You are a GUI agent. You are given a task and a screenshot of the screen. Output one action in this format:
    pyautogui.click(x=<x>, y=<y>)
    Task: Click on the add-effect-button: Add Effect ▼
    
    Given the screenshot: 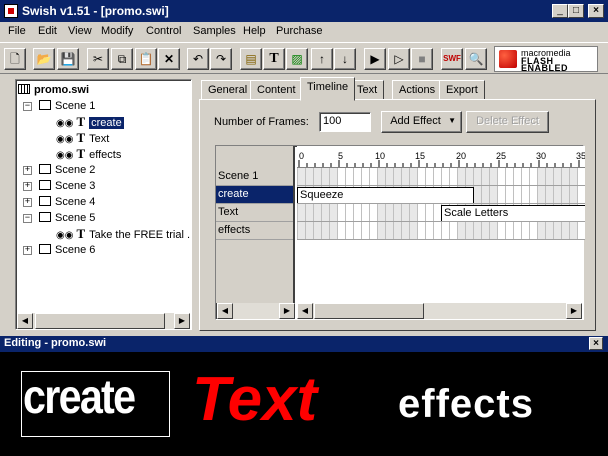 What is the action you would take?
    pyautogui.click(x=421, y=122)
    